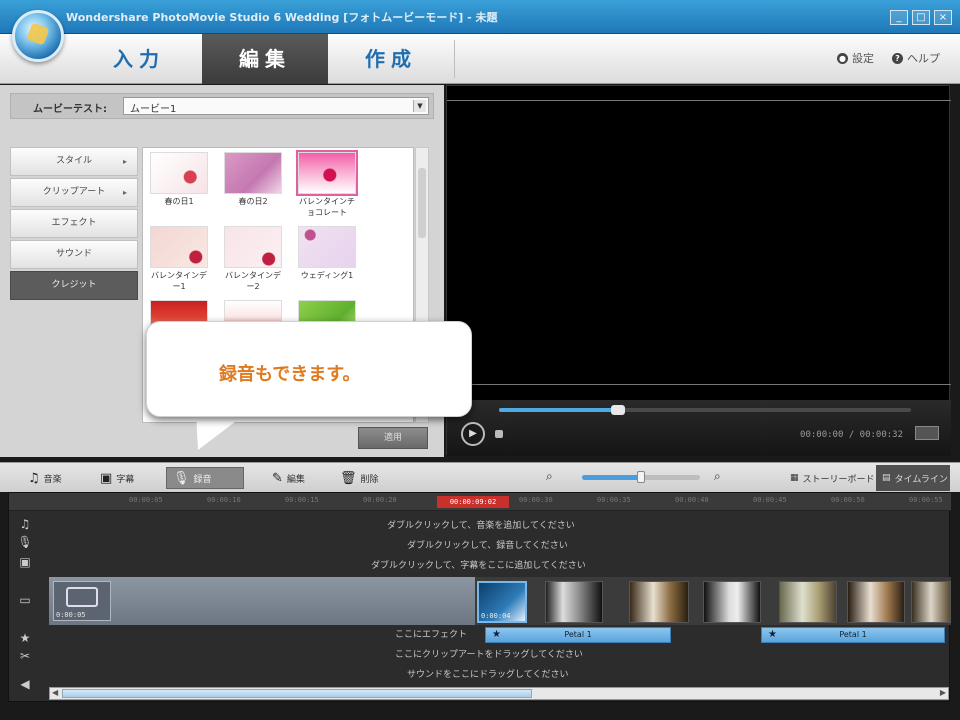  What do you see at coordinates (139, 59) in the screenshot?
I see `tab-input: 入力` at bounding box center [139, 59].